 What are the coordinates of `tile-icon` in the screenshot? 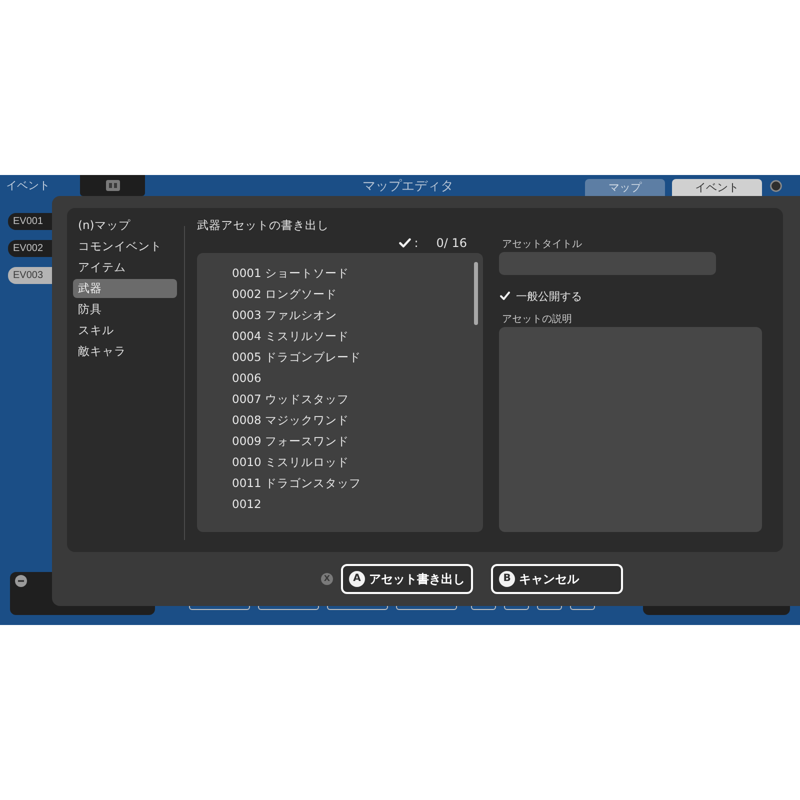 It's located at (113, 185).